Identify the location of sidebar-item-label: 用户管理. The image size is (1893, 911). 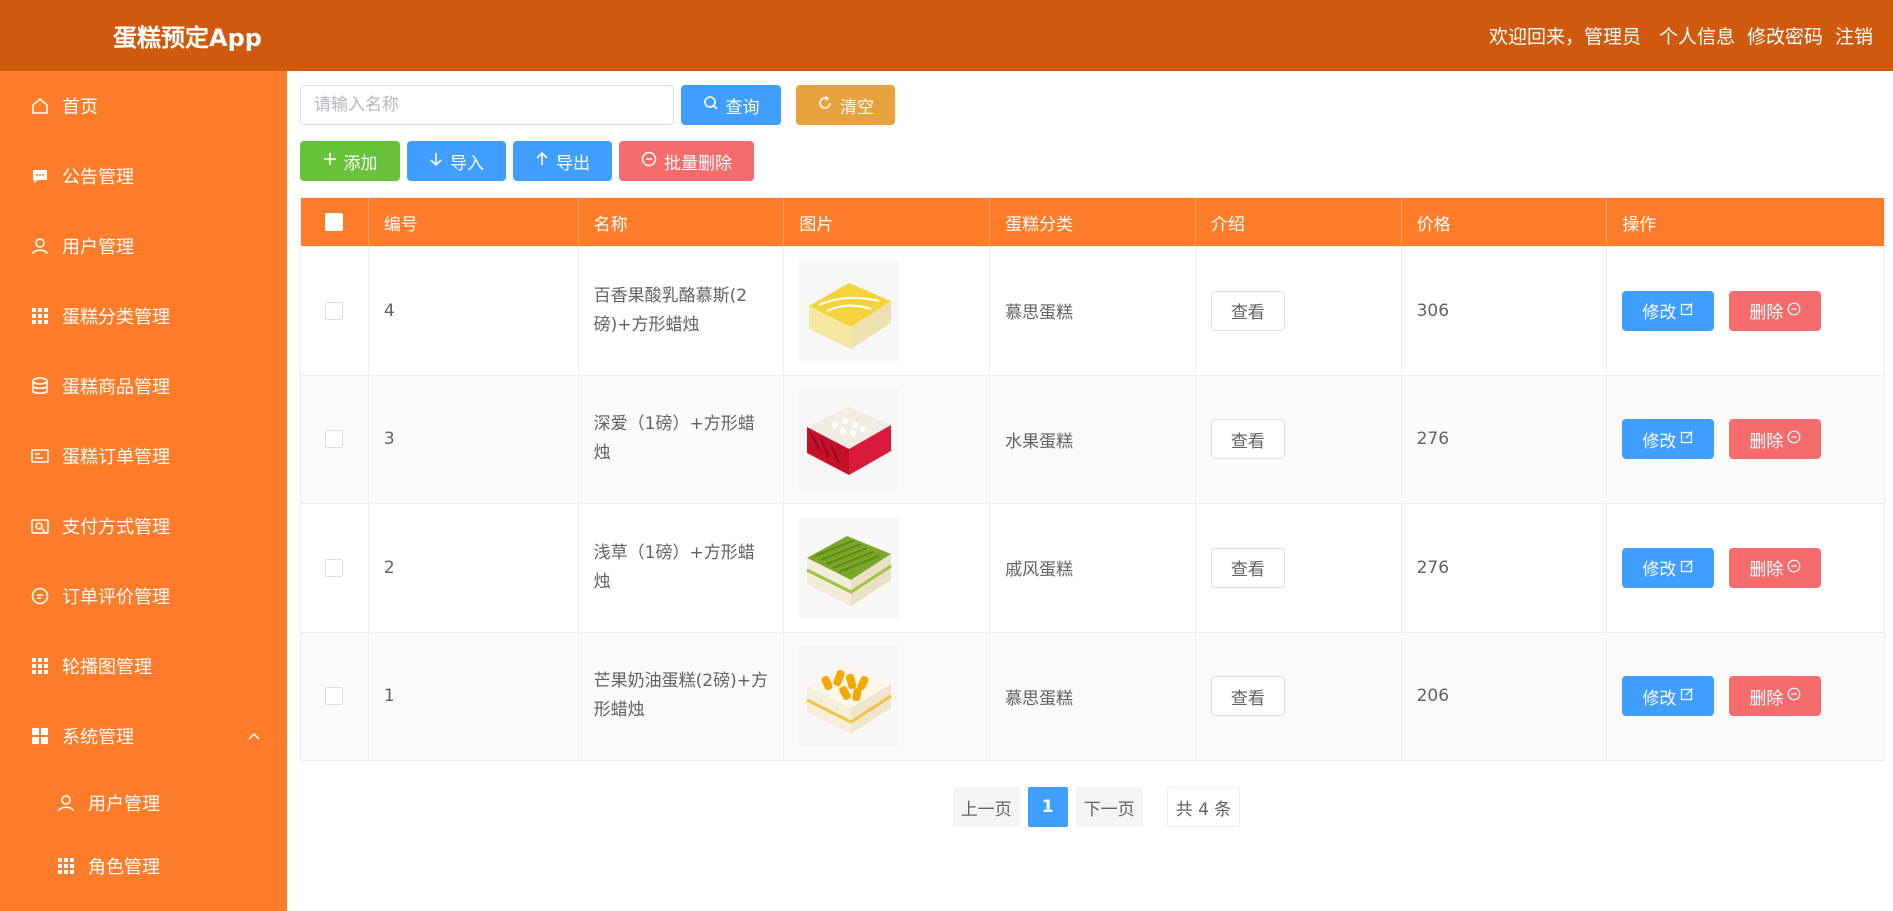
(98, 247).